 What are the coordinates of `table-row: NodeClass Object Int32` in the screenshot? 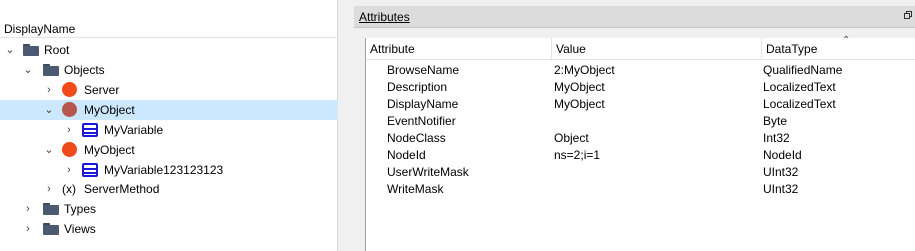 It's located at (640, 138).